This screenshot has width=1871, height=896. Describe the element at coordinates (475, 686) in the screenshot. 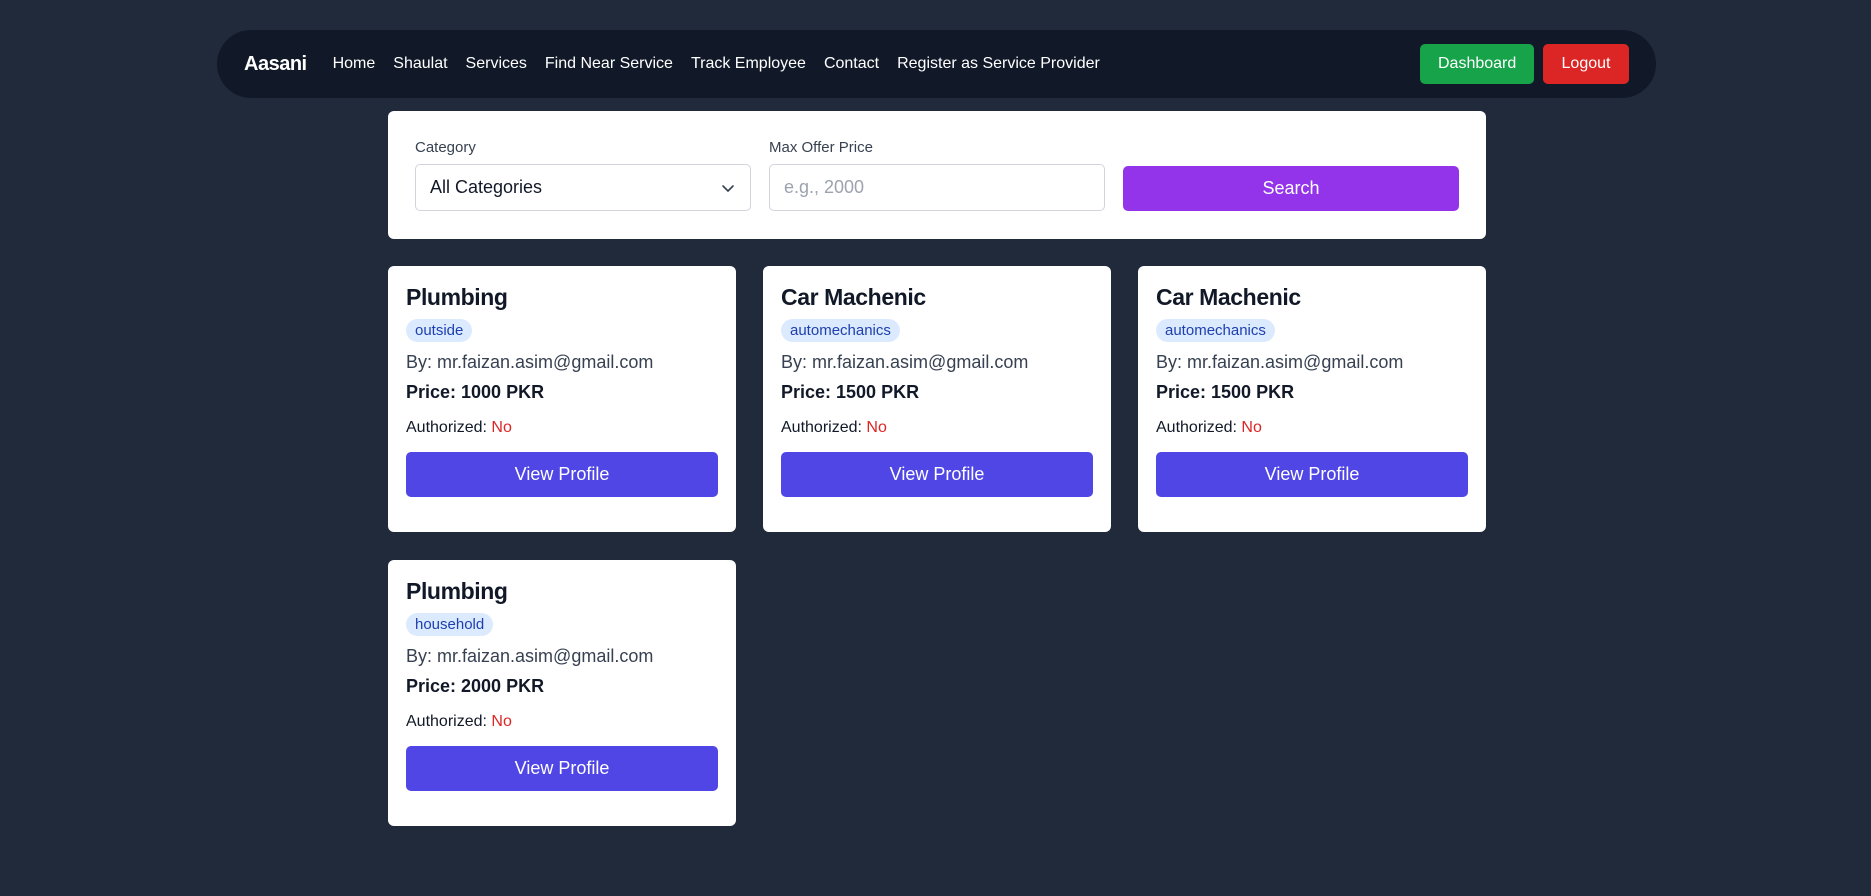

I see `service-price: Price: 2000 PKR` at that location.